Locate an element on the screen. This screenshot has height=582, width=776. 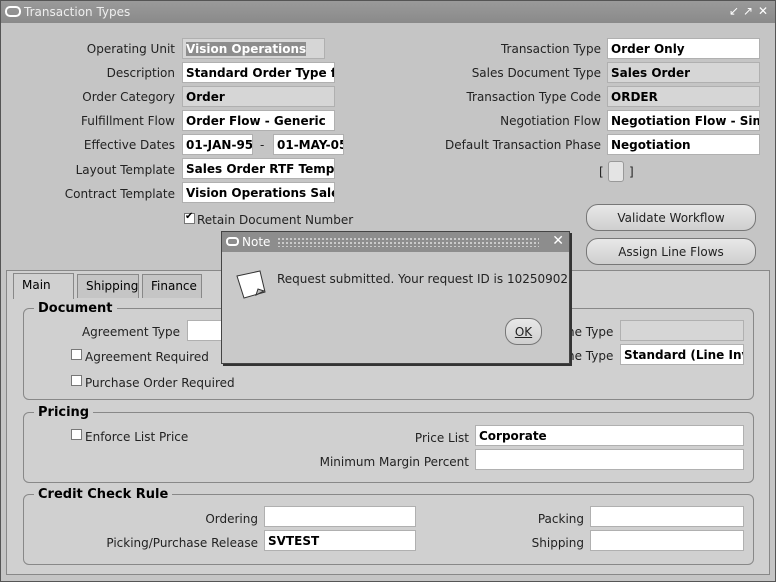
dialog-title: Note is located at coordinates (256, 242).